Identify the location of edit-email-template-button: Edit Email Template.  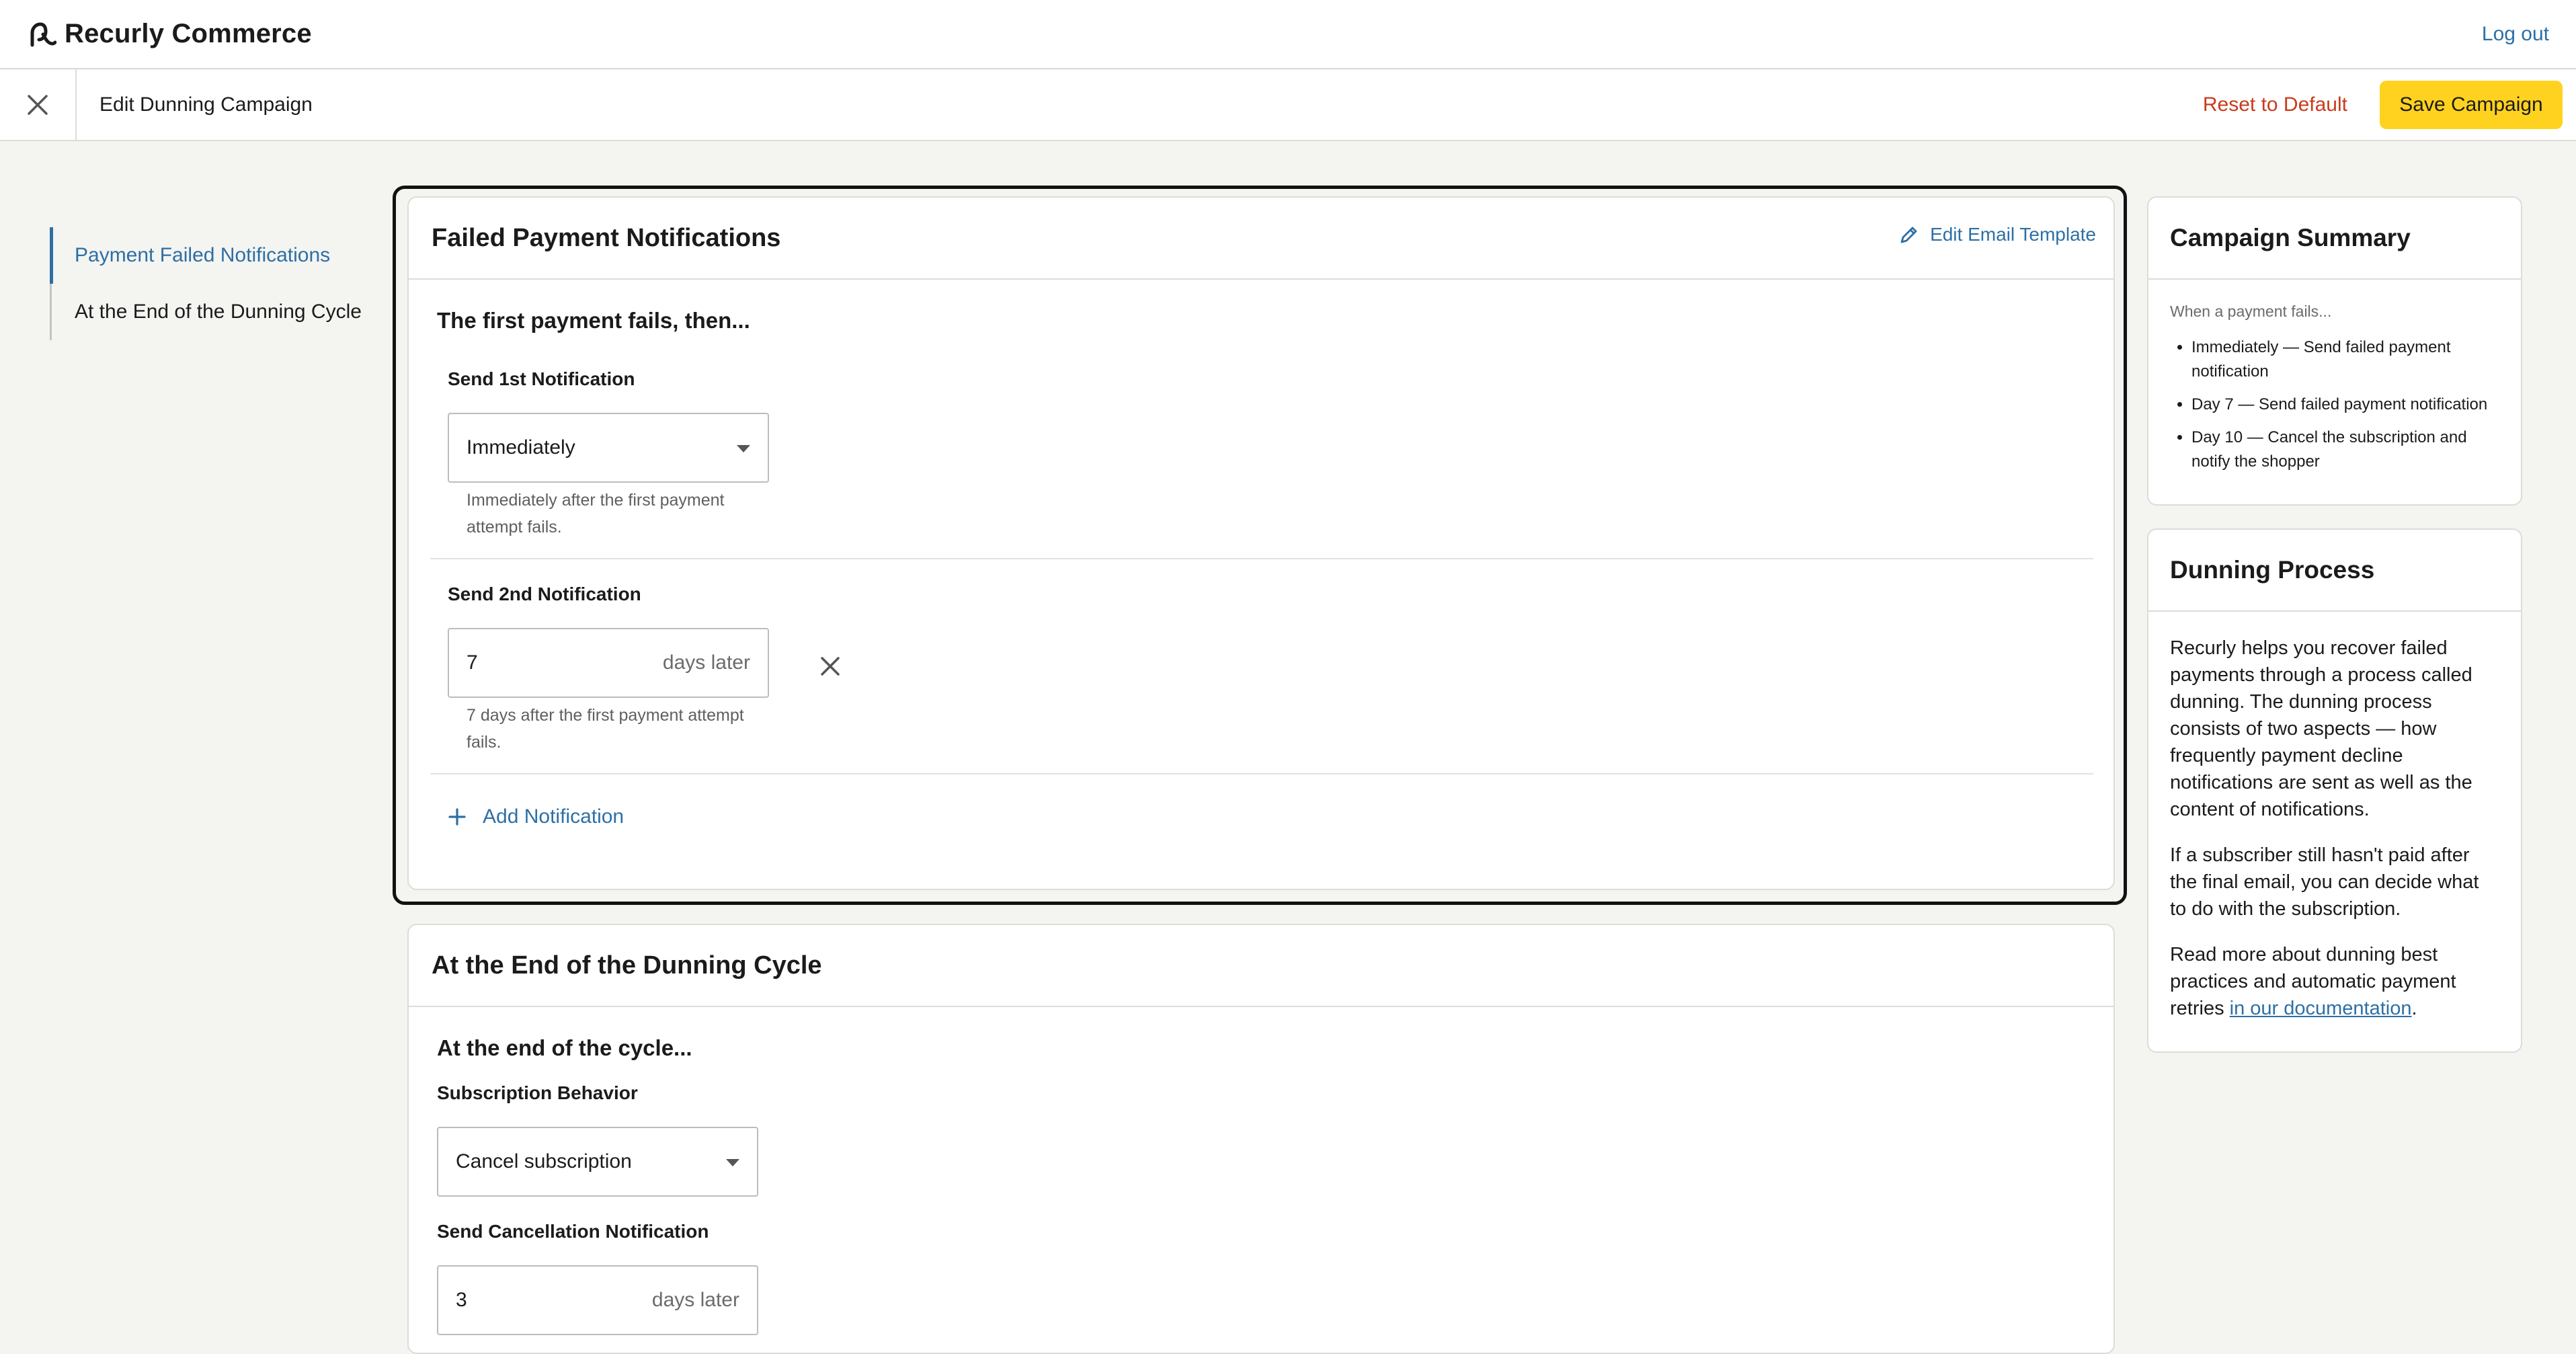
(1997, 234).